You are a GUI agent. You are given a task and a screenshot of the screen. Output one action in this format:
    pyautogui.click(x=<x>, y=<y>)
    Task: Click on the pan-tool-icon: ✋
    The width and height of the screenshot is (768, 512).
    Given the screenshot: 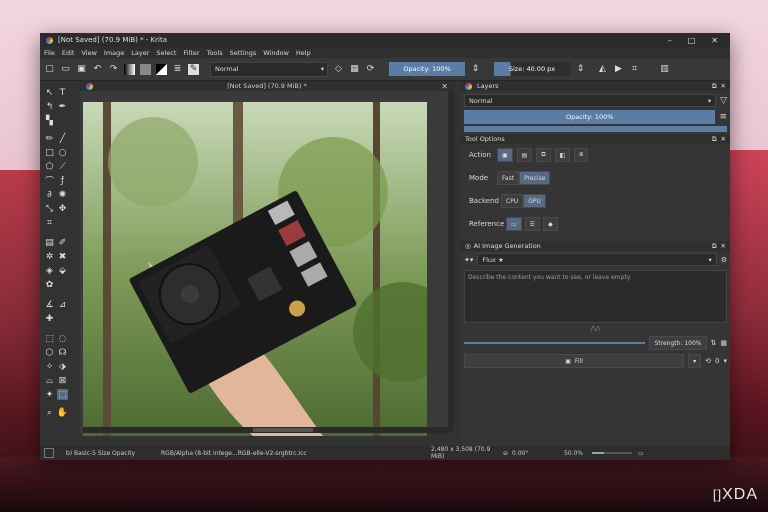 What is the action you would take?
    pyautogui.click(x=62, y=412)
    